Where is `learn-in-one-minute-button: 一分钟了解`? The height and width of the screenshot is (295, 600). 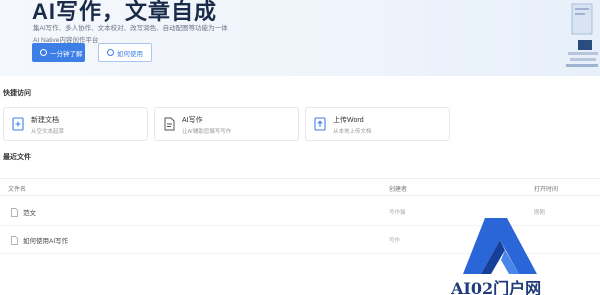
learn-in-one-minute-button: 一分钟了解 is located at coordinates (58, 52).